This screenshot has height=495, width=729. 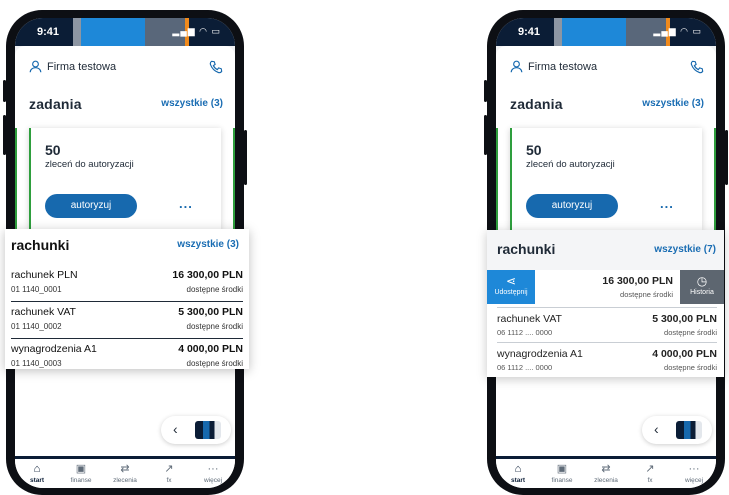 What do you see at coordinates (169, 480) in the screenshot?
I see `tab-label: fx` at bounding box center [169, 480].